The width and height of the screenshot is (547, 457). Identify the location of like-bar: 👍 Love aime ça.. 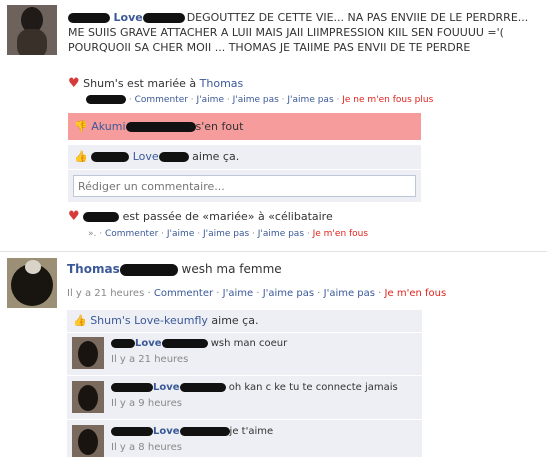
(244, 157).